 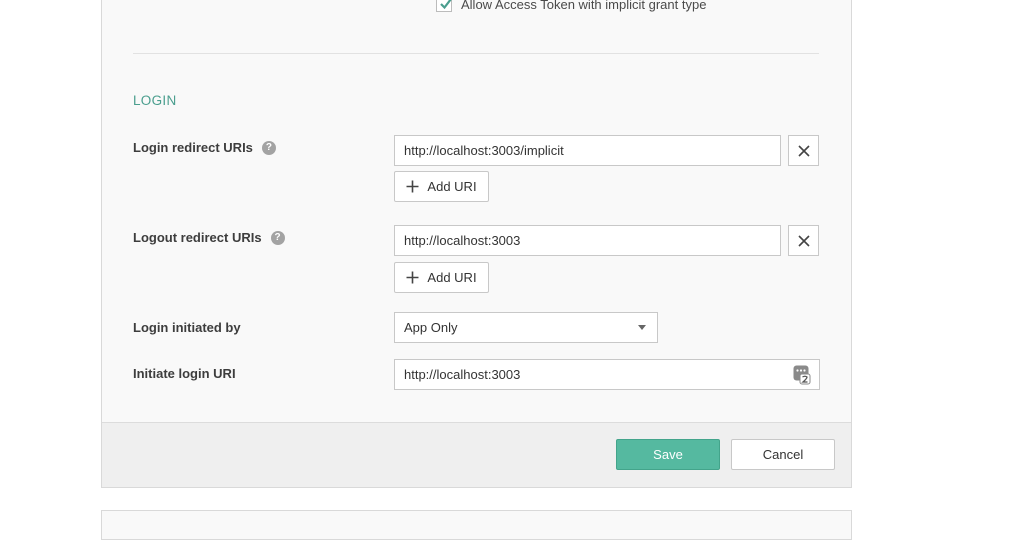 I want to click on remove-logout-redirect-uri-button, so click(x=803, y=240).